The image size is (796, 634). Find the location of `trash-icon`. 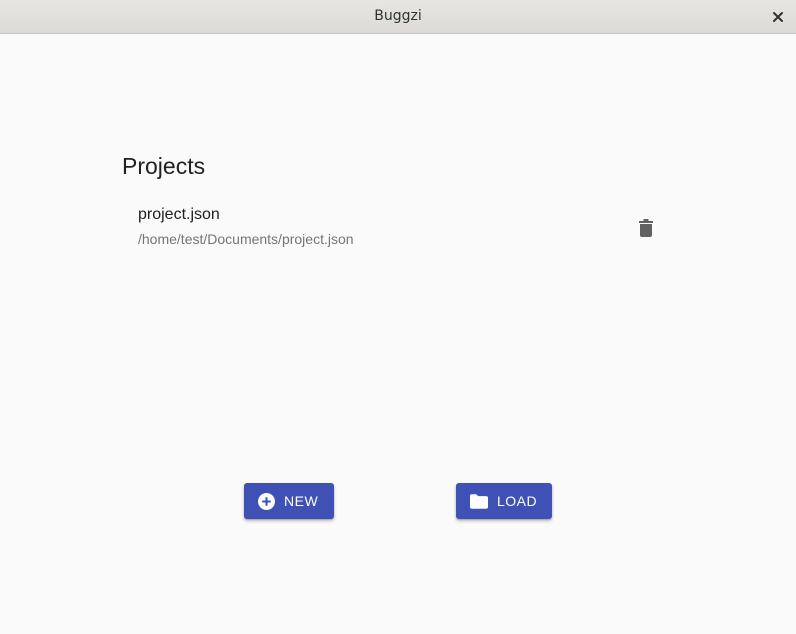

trash-icon is located at coordinates (646, 228).